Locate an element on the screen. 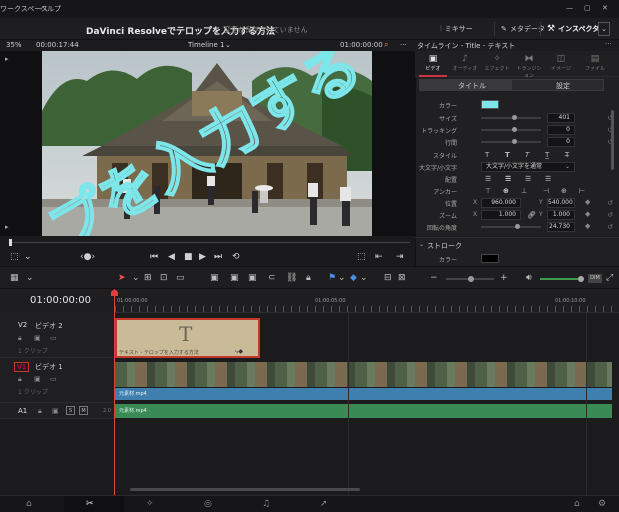 This screenshot has width=619, height=512. tracking-input: 0 is located at coordinates (561, 130).